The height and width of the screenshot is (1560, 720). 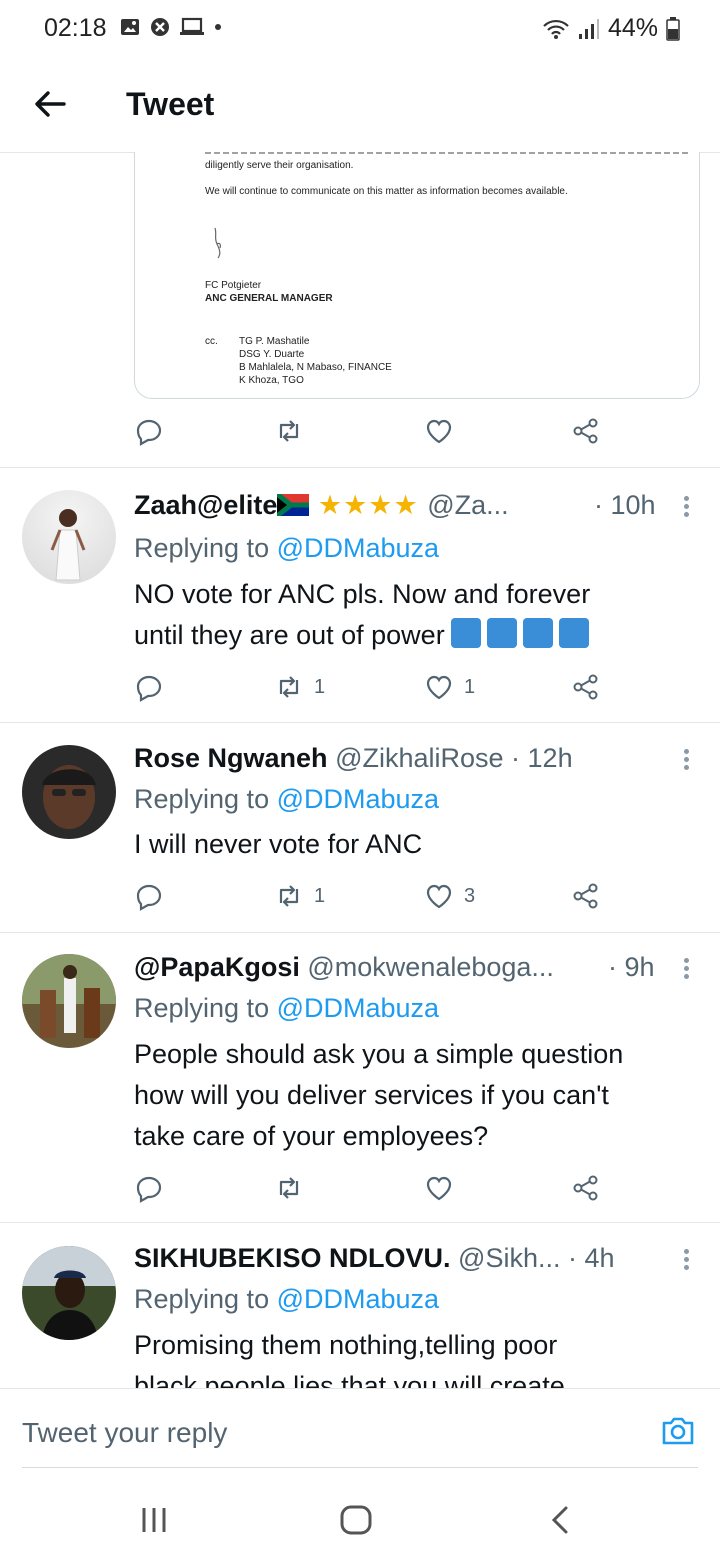 I want to click on back-arrow-icon, so click(x=50, y=104).